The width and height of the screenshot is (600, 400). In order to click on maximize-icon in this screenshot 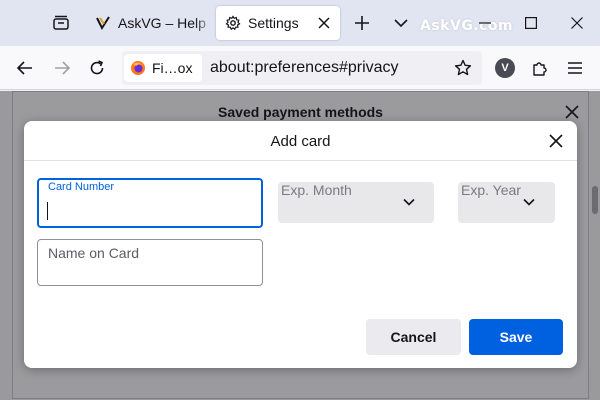, I will do `click(531, 23)`.